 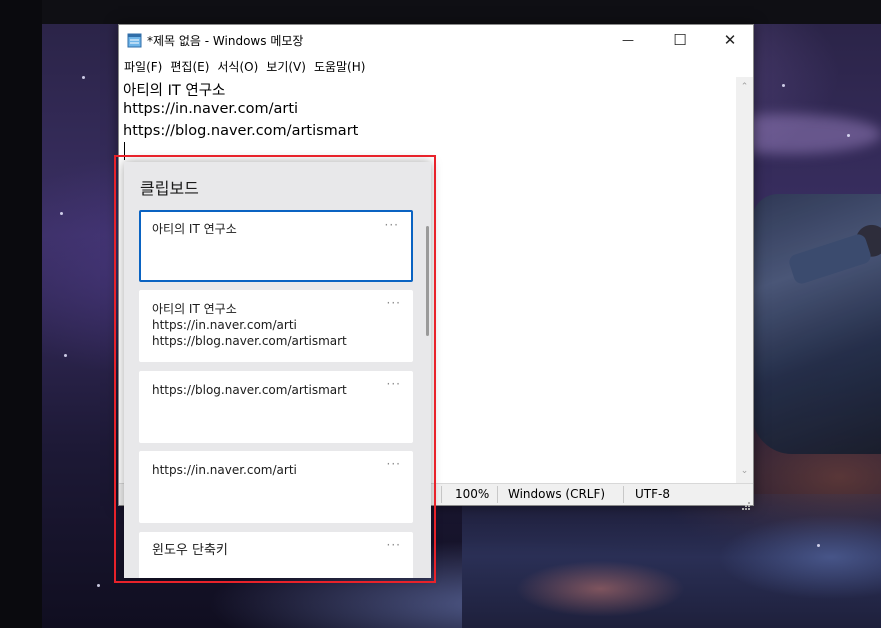 I want to click on editor-line-1: 아티의 IT 연구소, so click(x=174, y=91).